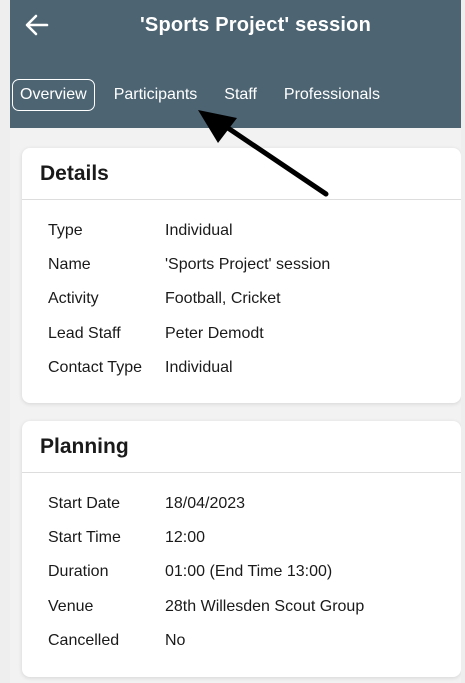  I want to click on tab-participants: Participants, so click(156, 95).